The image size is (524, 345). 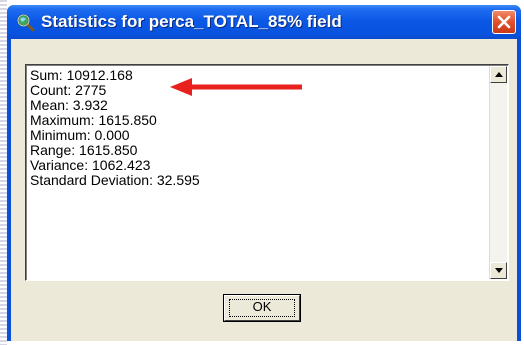 What do you see at coordinates (25, 22) in the screenshot?
I see `magnifier-globe-icon` at bounding box center [25, 22].